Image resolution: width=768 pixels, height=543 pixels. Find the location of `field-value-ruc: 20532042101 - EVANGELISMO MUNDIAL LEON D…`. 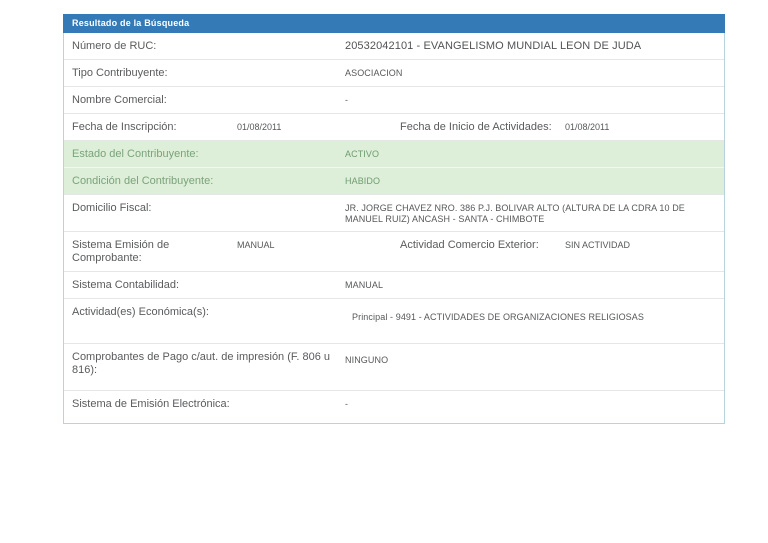

field-value-ruc: 20532042101 - EVANGELISMO MUNDIAL LEON D… is located at coordinates (493, 46).